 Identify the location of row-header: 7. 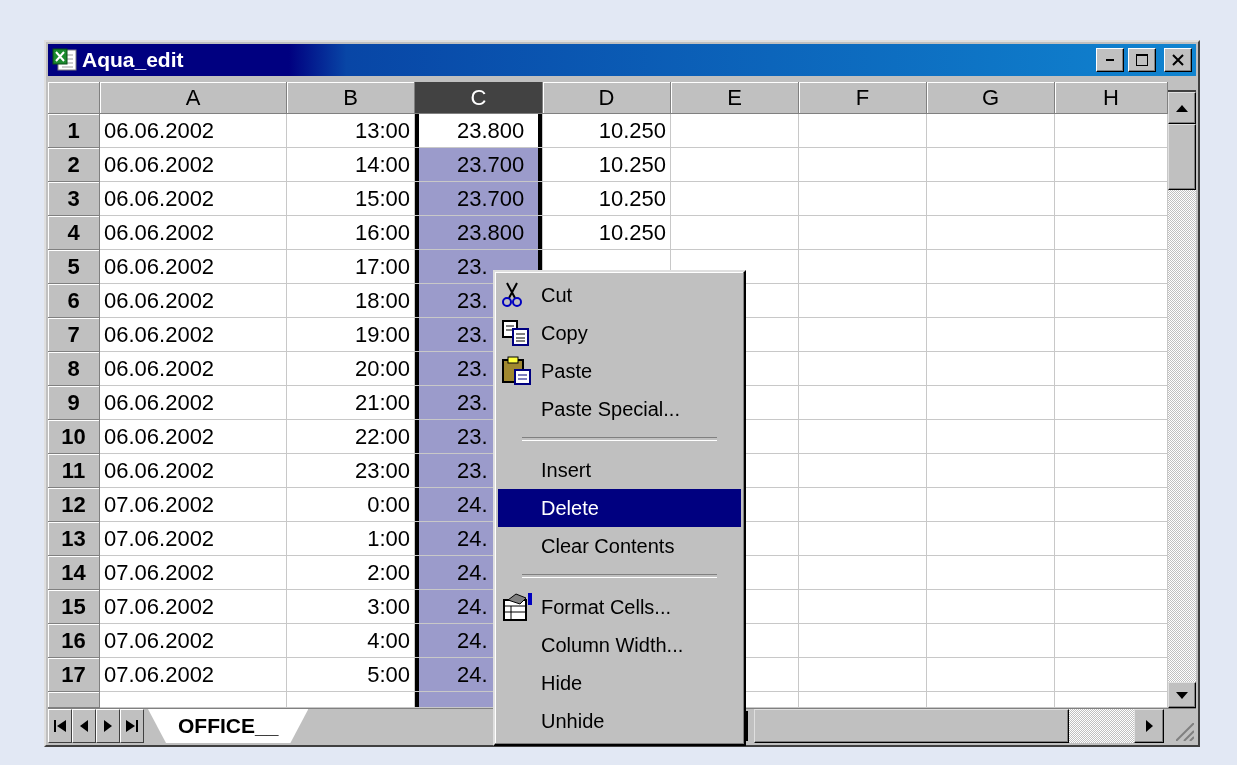
(74, 335).